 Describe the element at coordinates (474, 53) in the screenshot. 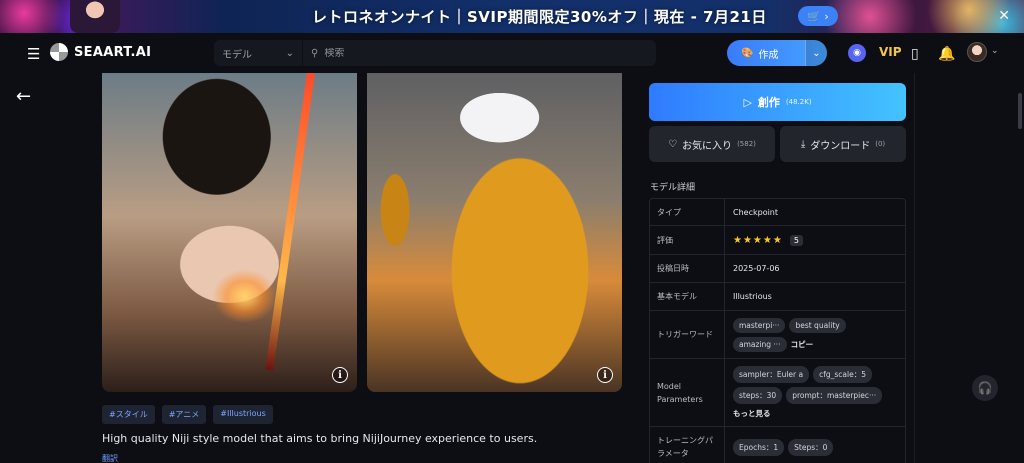

I see `search-input` at that location.